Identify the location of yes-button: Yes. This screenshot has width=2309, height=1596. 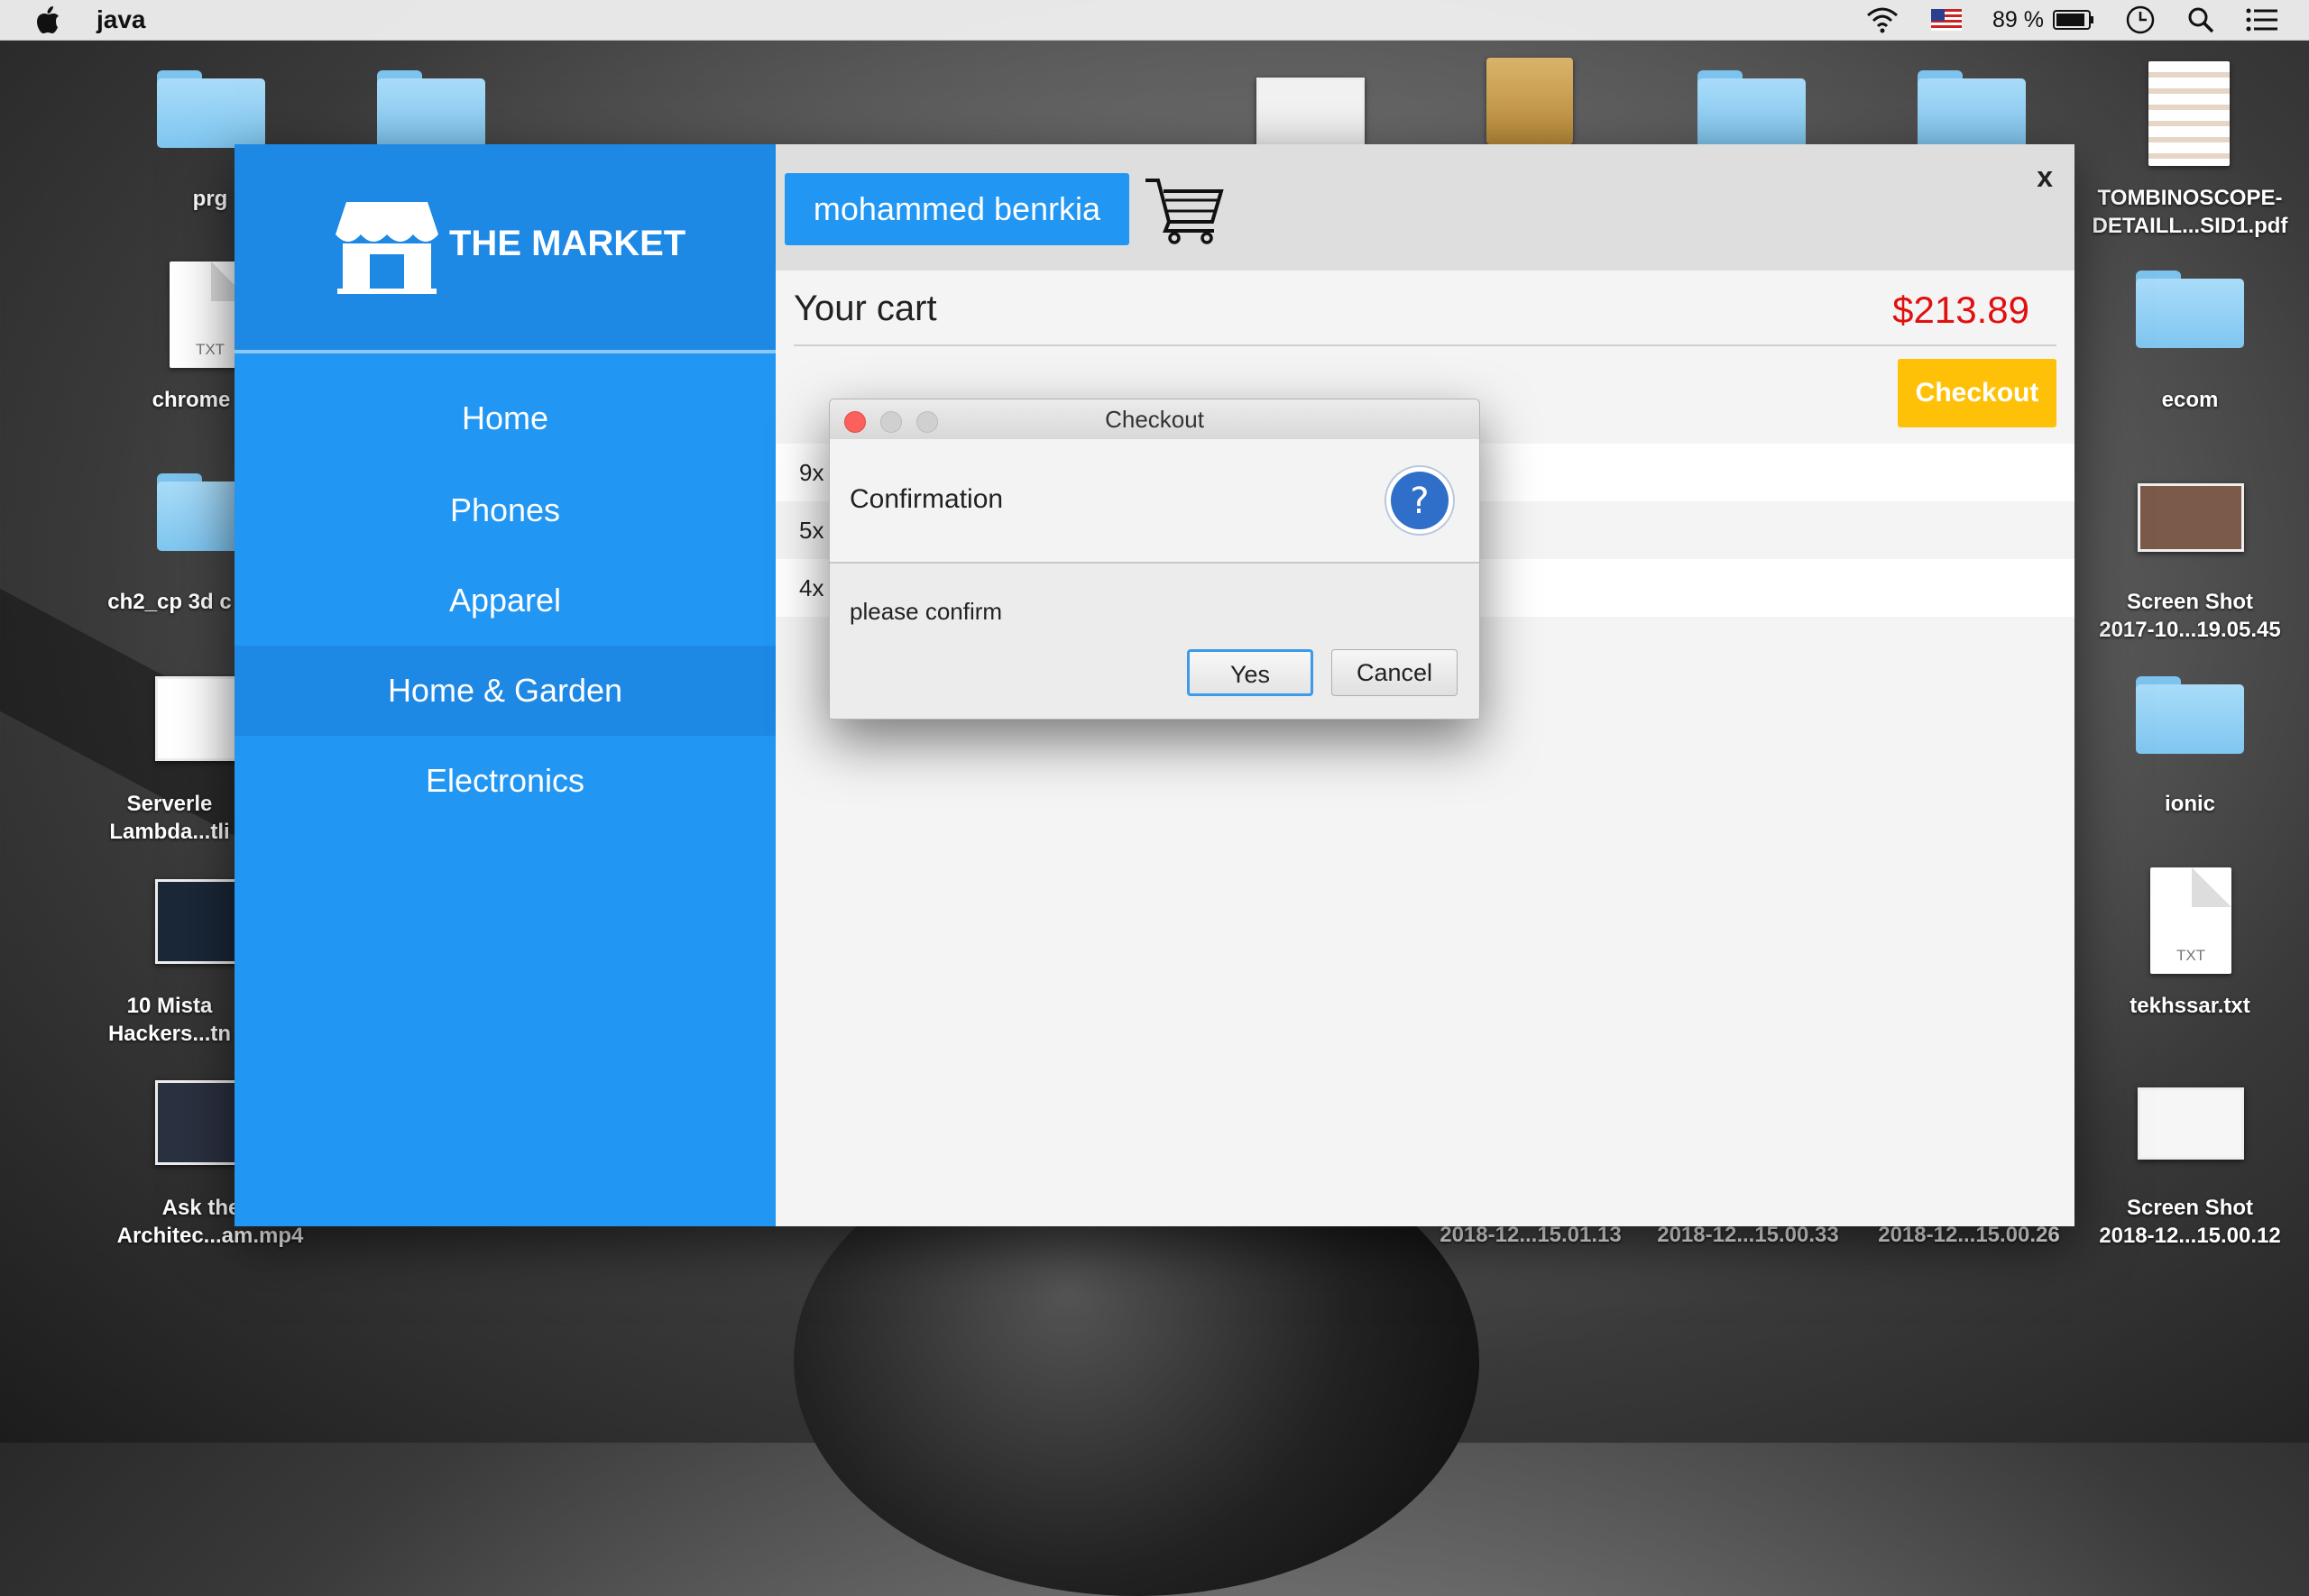
(1250, 672).